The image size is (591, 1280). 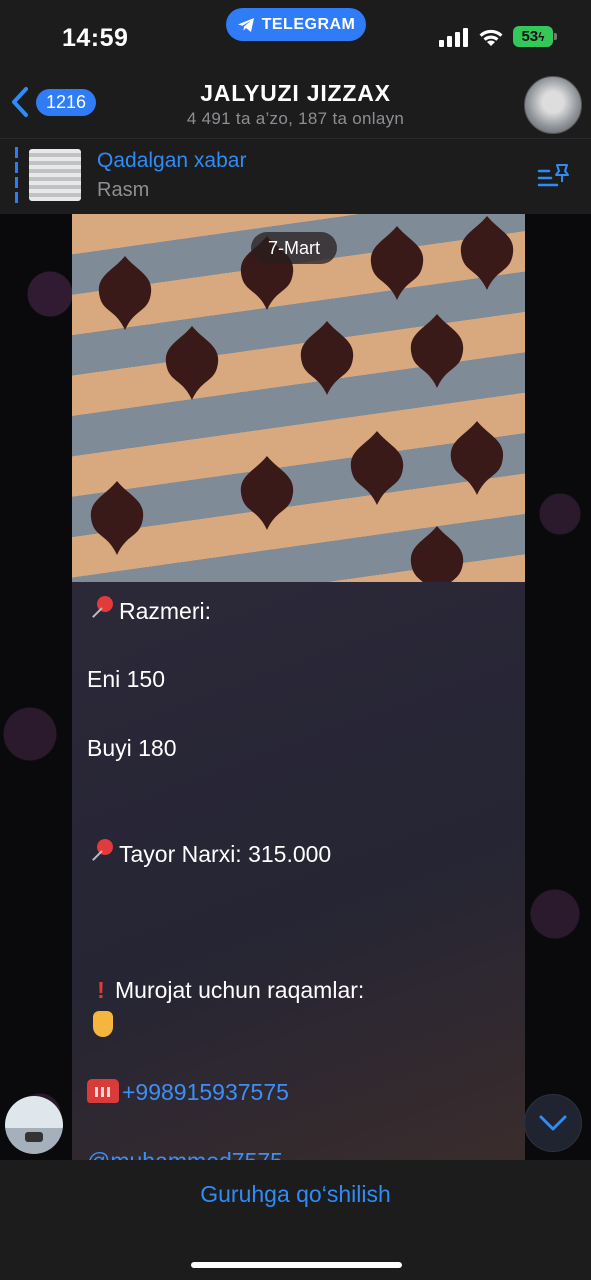 What do you see at coordinates (453, 37) in the screenshot?
I see `signal-icon` at bounding box center [453, 37].